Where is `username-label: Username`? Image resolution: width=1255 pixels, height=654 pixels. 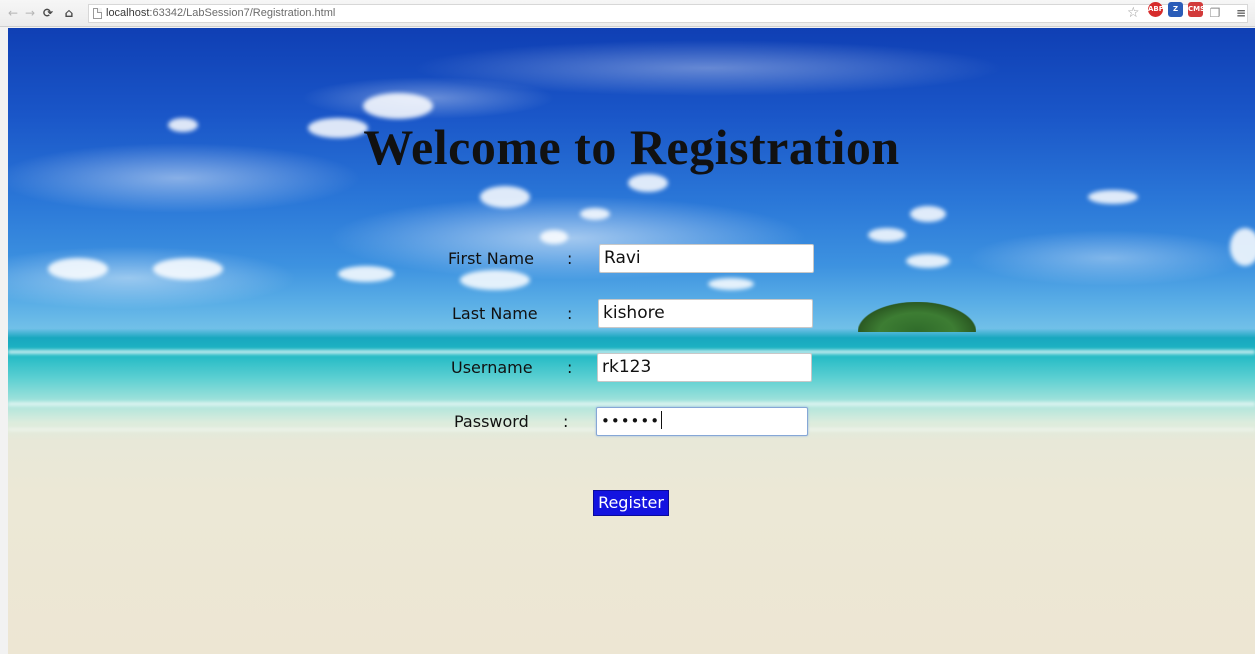
username-label: Username is located at coordinates (492, 367).